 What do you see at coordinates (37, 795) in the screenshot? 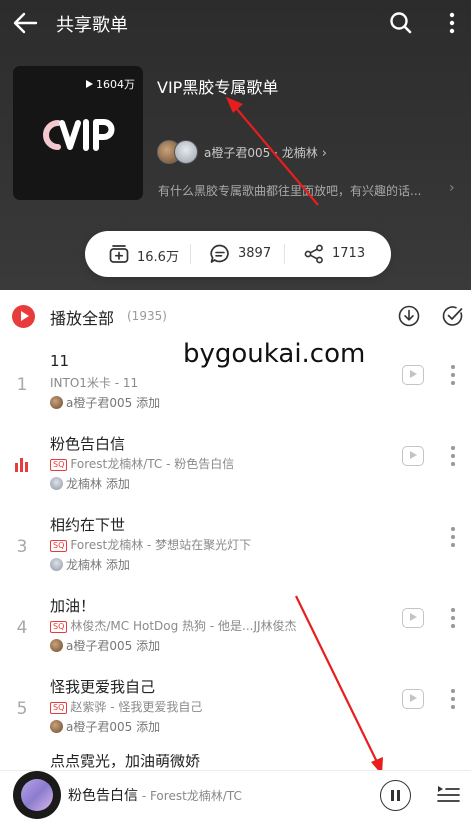
I see `album-disc` at bounding box center [37, 795].